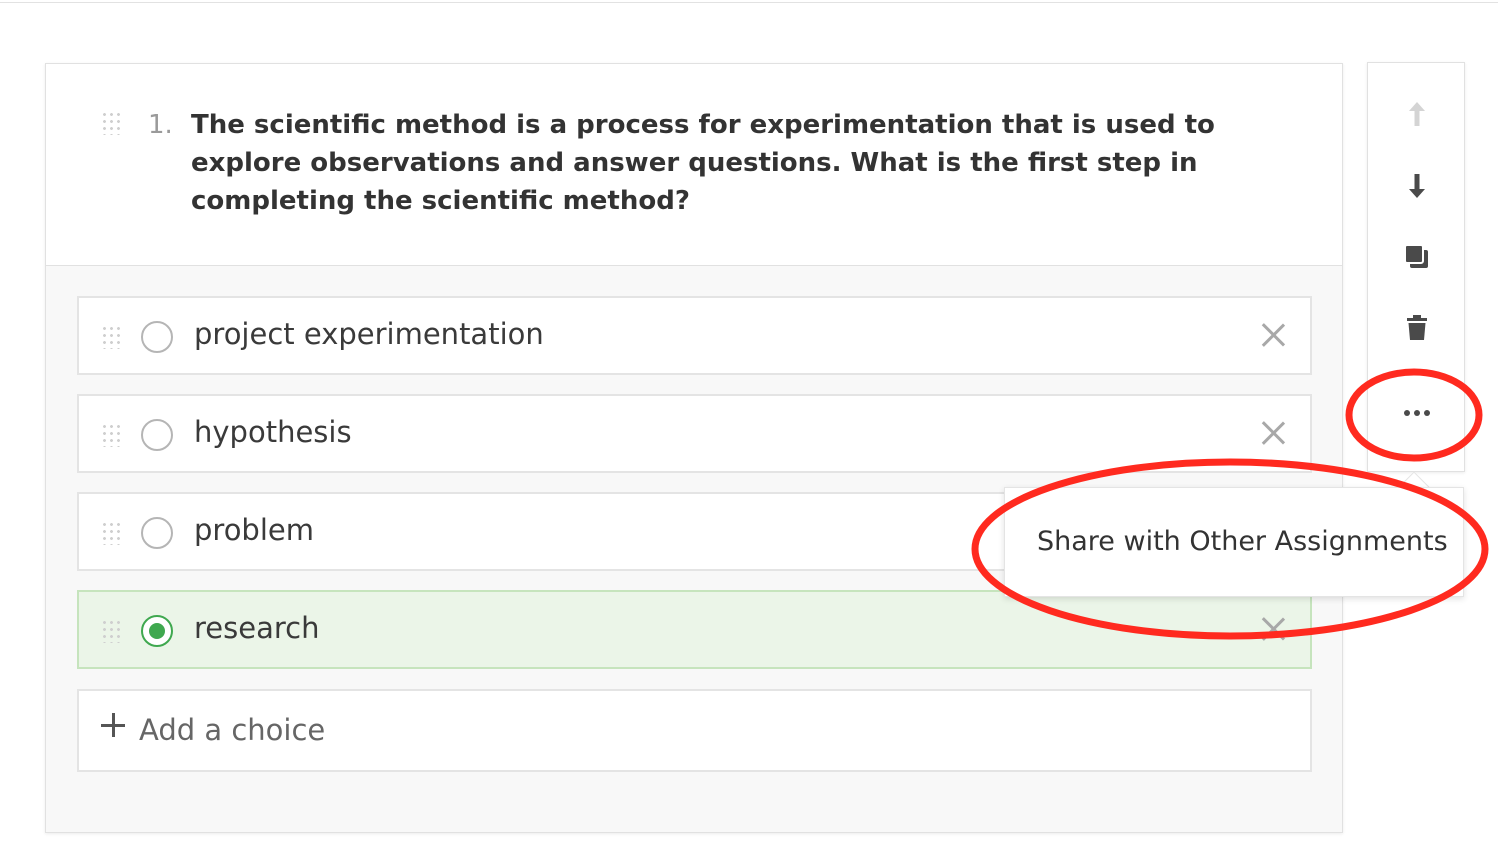  I want to click on radio-button-selected, so click(157, 631).